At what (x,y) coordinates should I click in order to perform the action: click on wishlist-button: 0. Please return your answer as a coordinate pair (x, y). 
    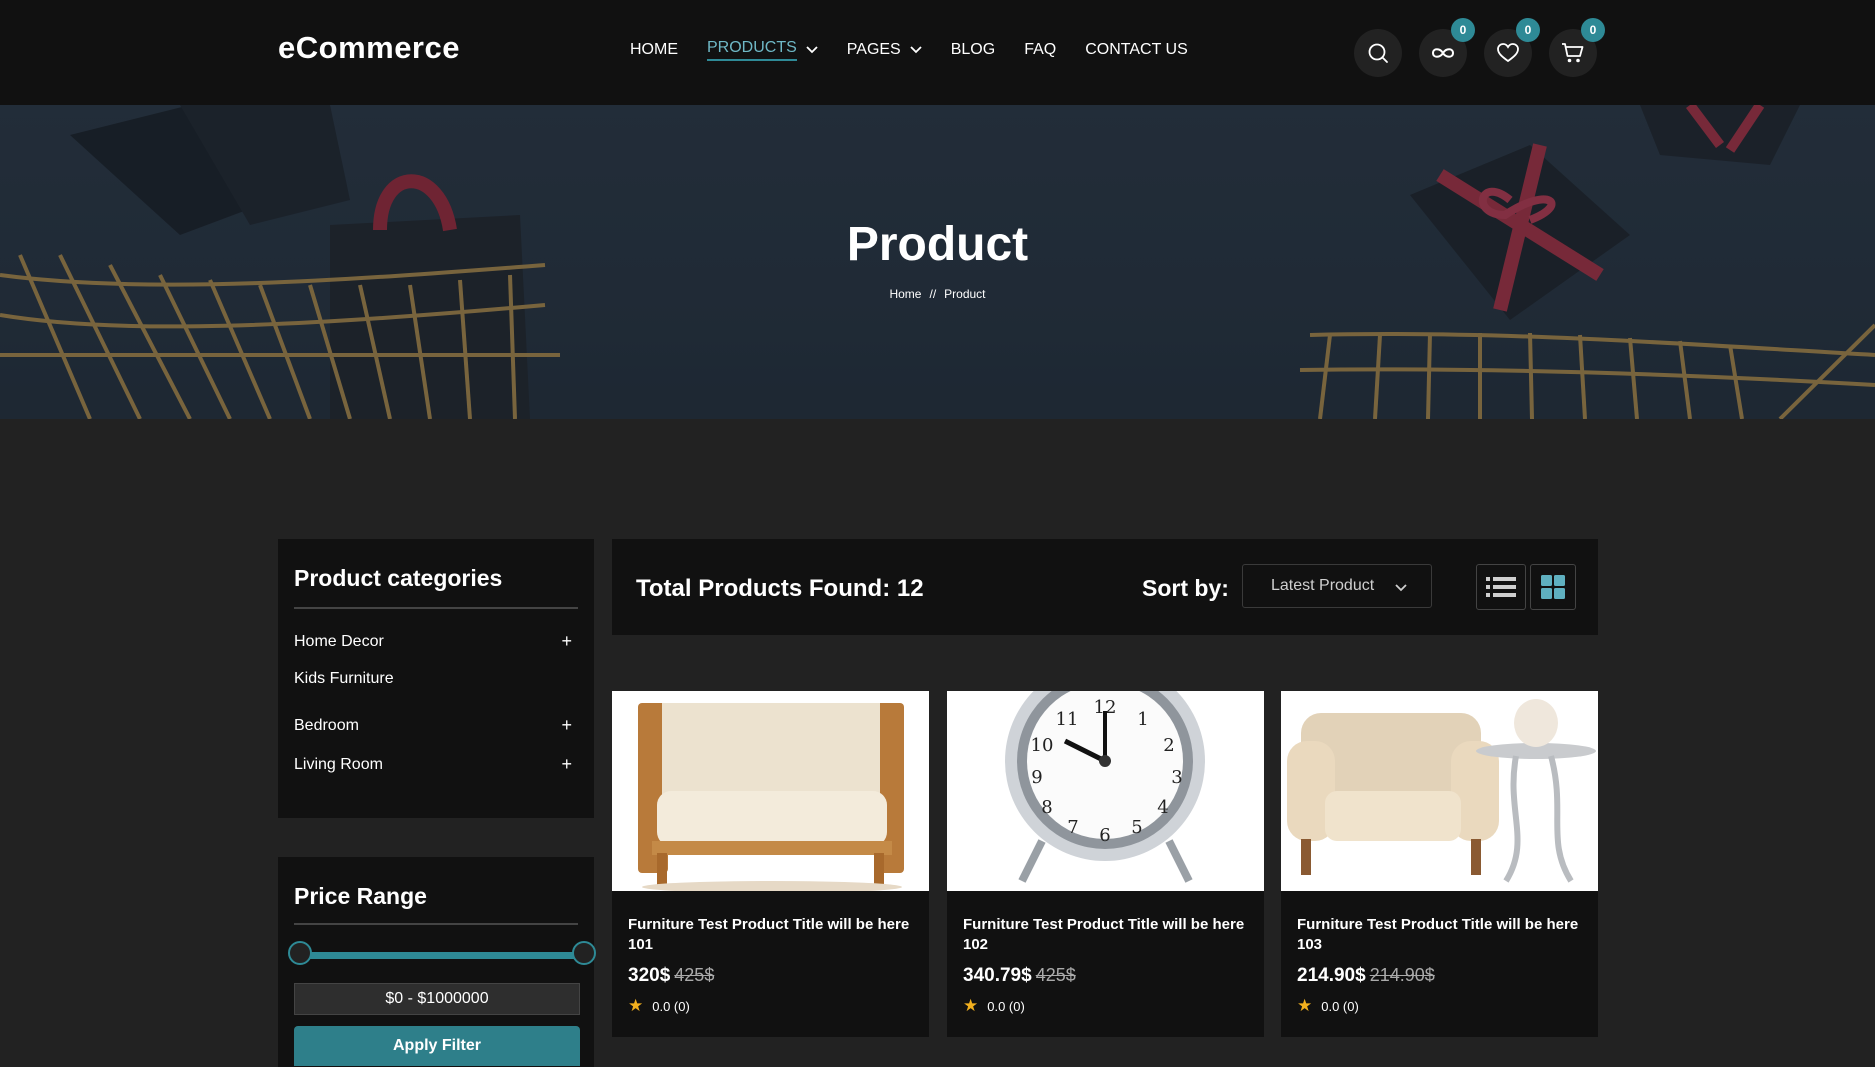
    Looking at the image, I should click on (1512, 47).